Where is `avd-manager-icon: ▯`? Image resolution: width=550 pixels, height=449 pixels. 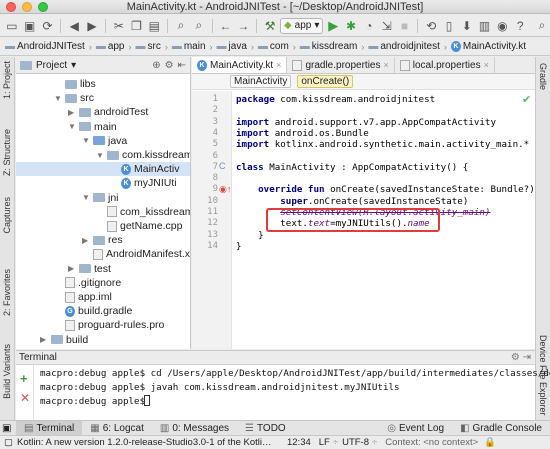 avd-manager-icon: ▯ is located at coordinates (449, 25).